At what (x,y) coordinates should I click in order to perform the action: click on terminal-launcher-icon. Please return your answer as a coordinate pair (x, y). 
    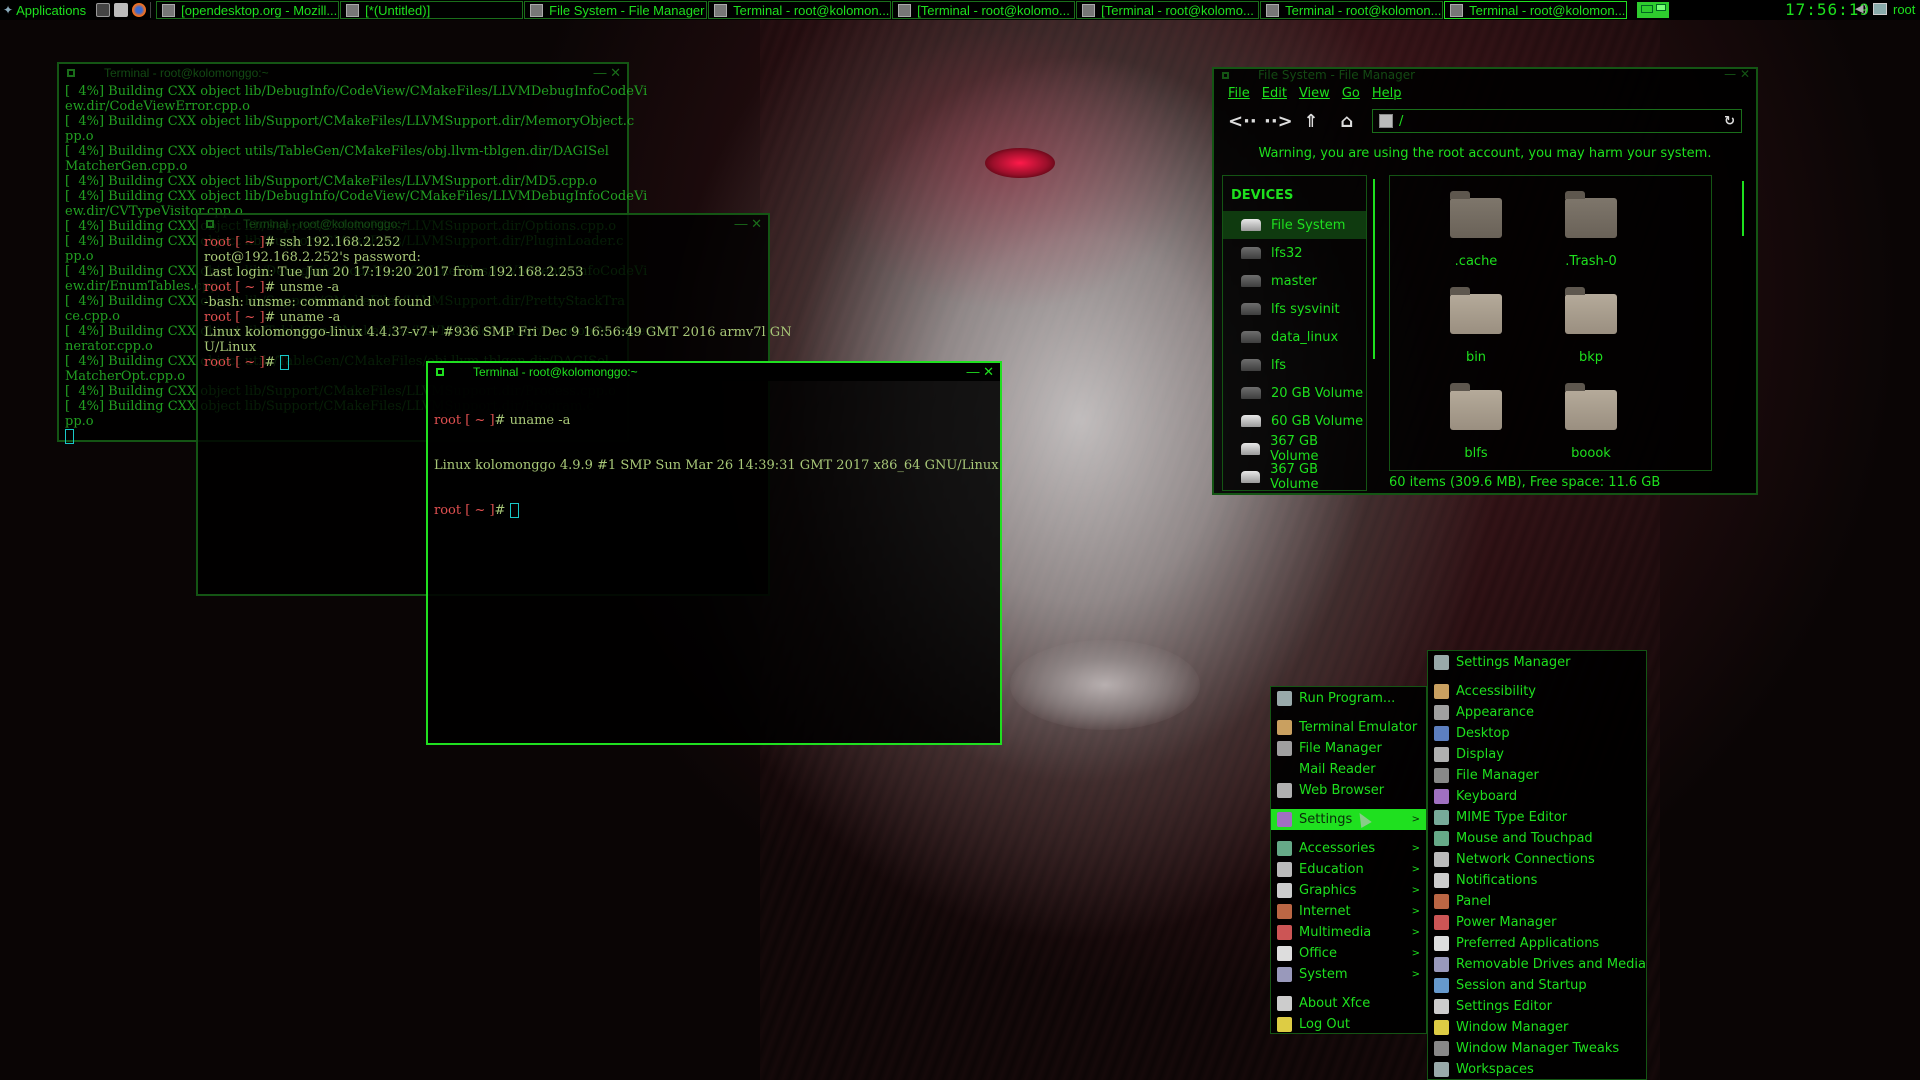
    Looking at the image, I should click on (103, 10).